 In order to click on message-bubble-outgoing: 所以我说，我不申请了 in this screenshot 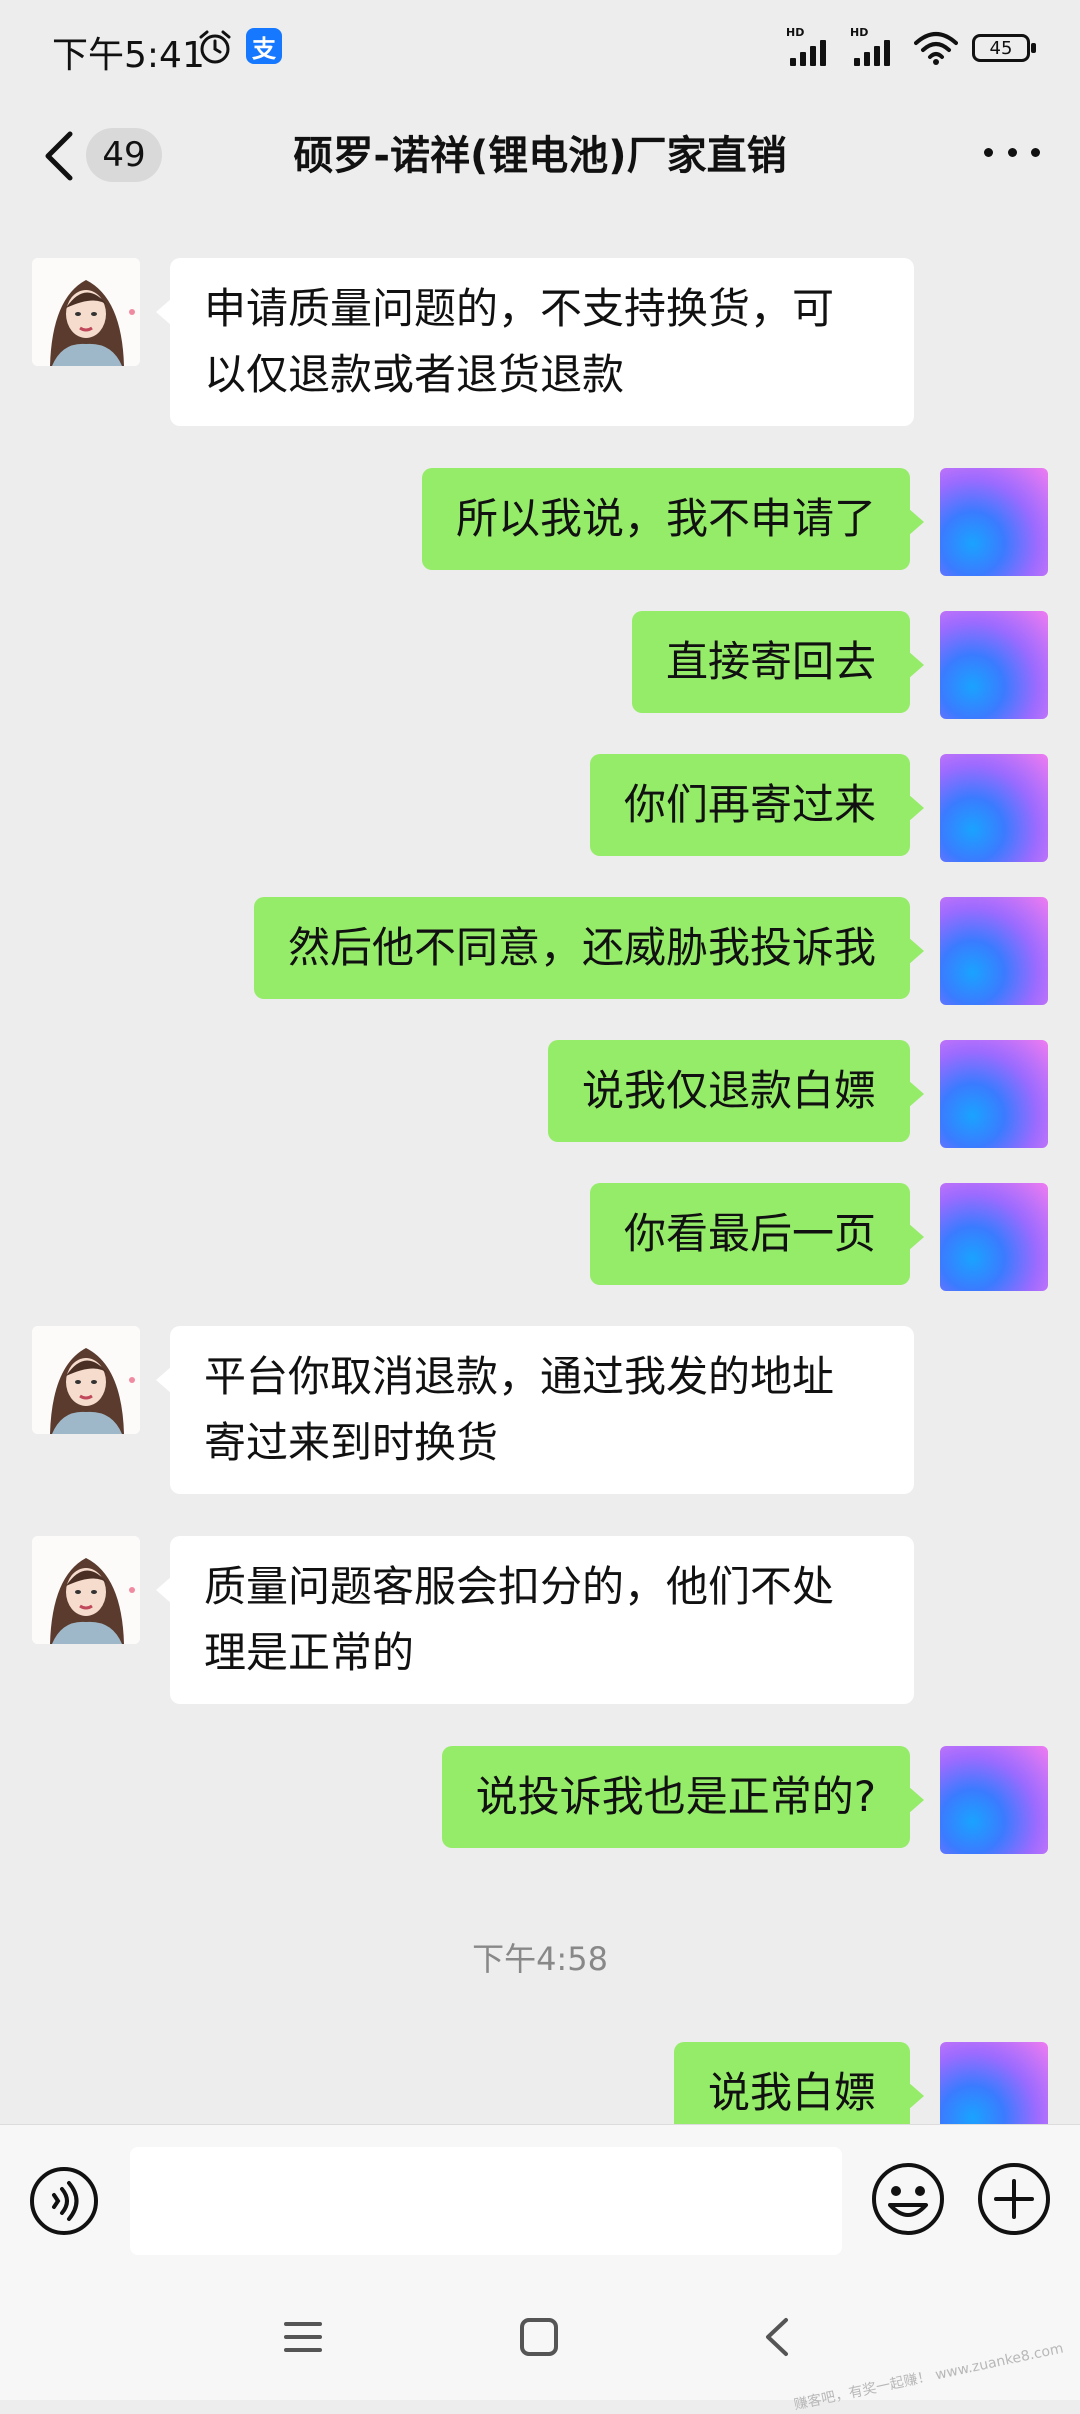, I will do `click(673, 519)`.